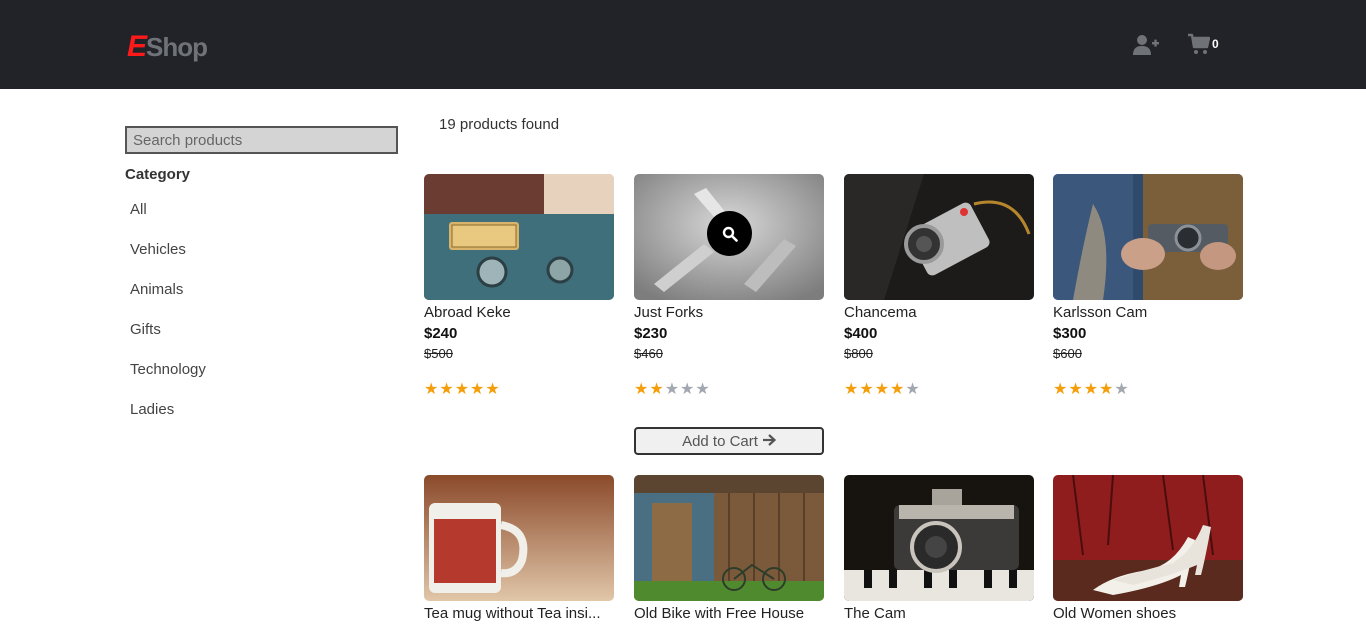 The image size is (1366, 625). What do you see at coordinates (1070, 333) in the screenshot?
I see `product-price: $300` at bounding box center [1070, 333].